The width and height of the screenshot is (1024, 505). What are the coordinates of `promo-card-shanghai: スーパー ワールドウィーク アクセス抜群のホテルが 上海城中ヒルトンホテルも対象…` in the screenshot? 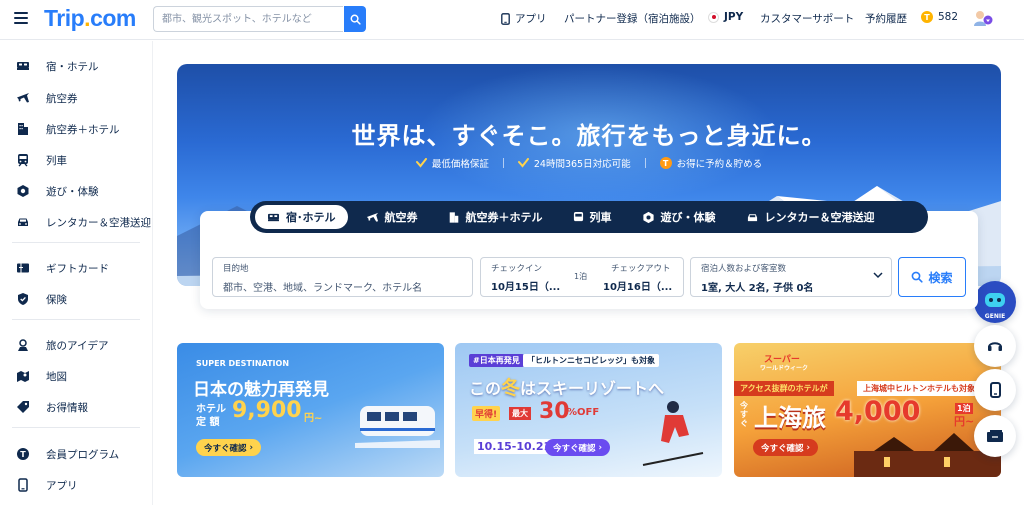 It's located at (867, 410).